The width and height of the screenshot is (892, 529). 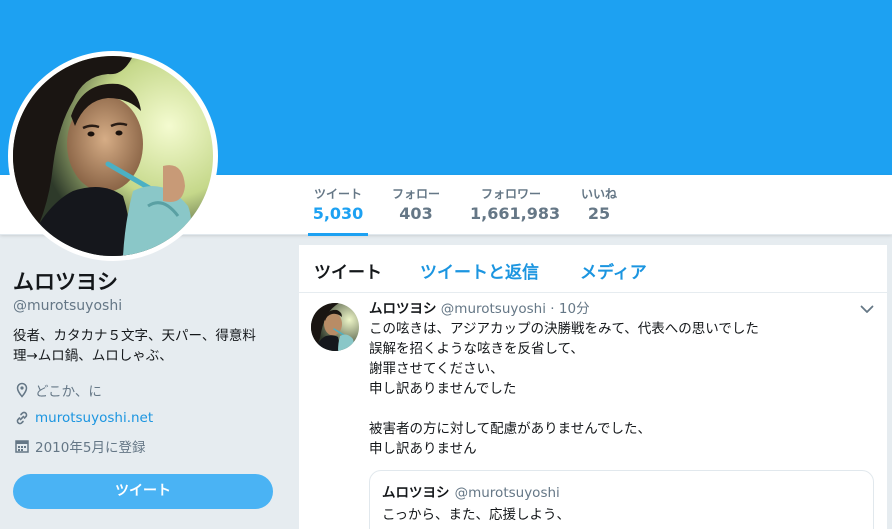 I want to click on profile-location: どこか、に, so click(x=144, y=390).